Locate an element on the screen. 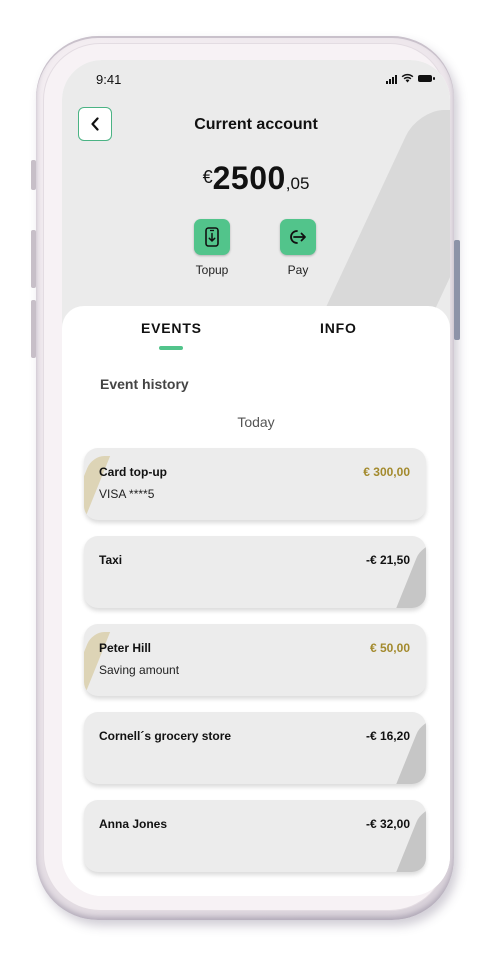 Image resolution: width=495 pixels, height=963 pixels. status-icons is located at coordinates (410, 78).